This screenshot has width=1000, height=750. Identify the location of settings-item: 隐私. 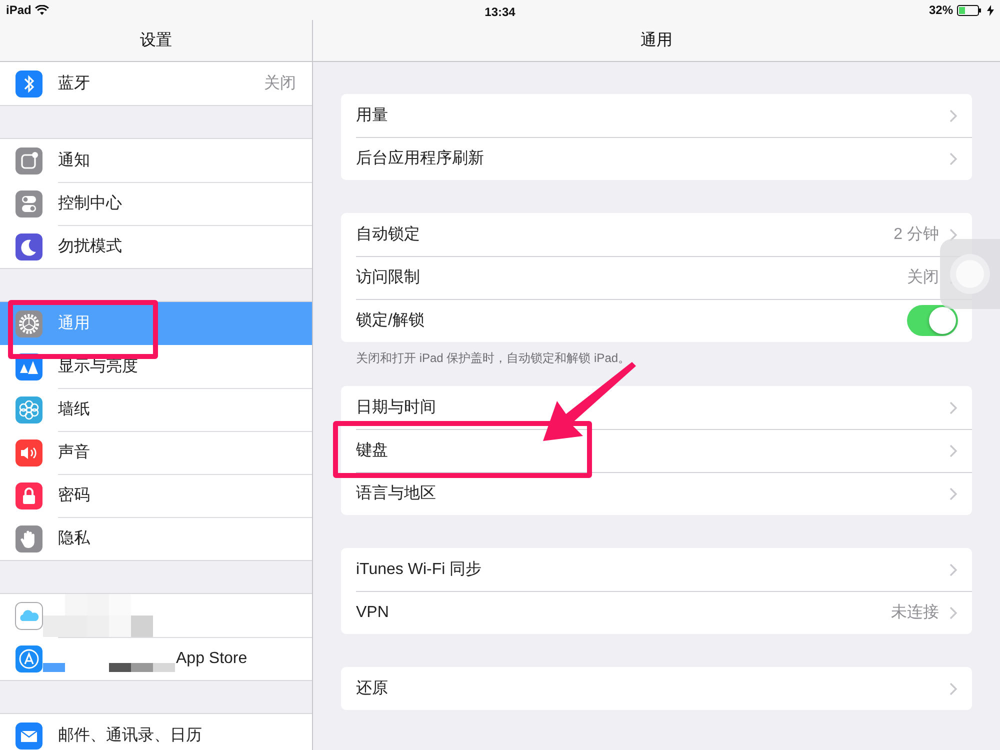
(156, 538).